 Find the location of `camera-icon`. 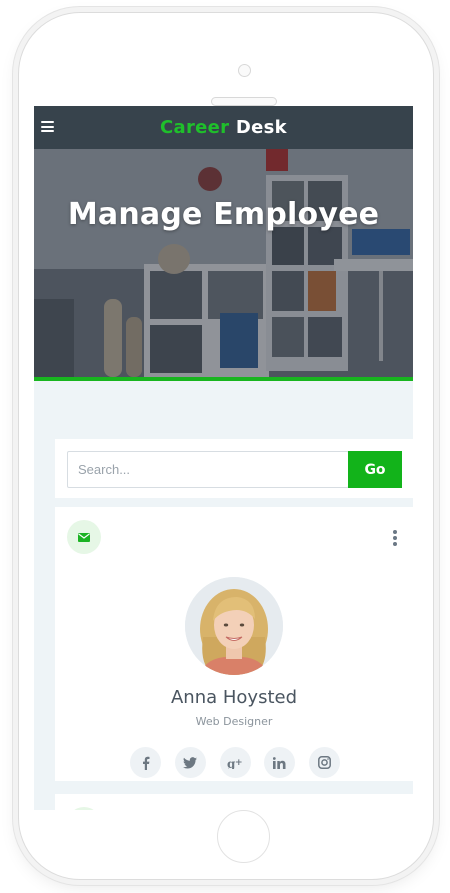

camera-icon is located at coordinates (244, 70).